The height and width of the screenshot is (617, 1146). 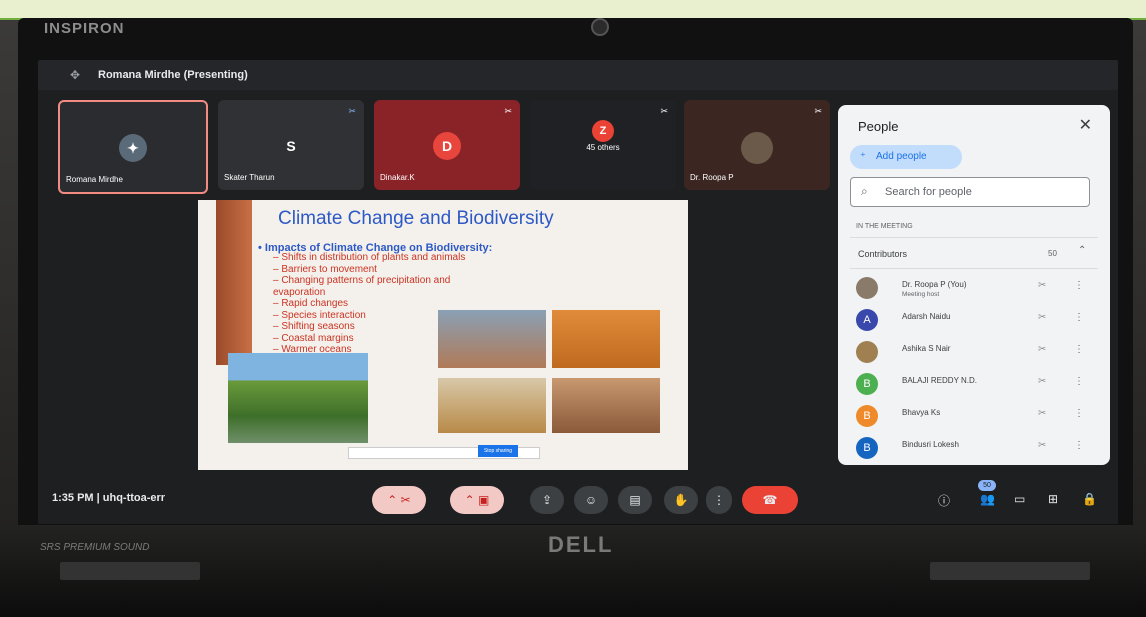 I want to click on close-icon: ✕, so click(x=1085, y=125).